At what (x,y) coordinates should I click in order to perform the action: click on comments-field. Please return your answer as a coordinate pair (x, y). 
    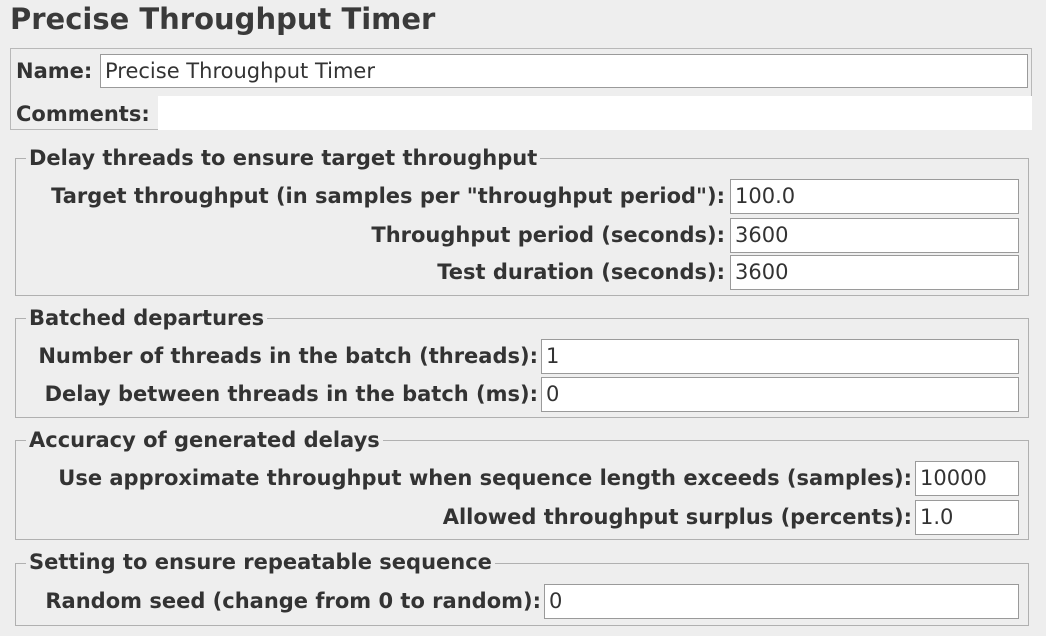
    Looking at the image, I should click on (595, 113).